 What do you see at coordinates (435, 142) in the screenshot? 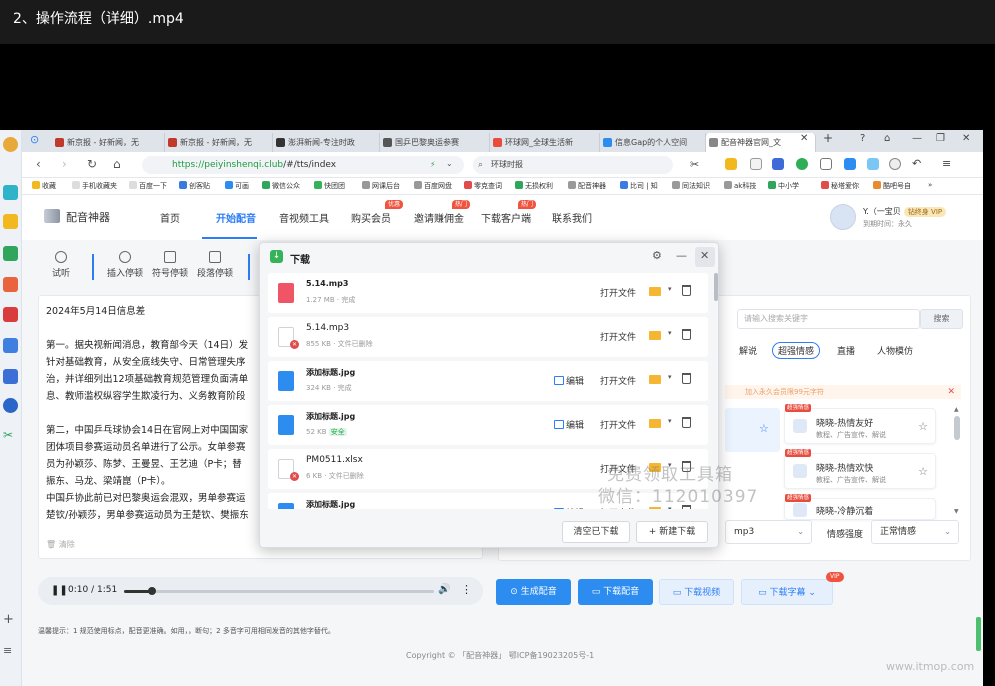
I see `browser-tab: 国乒巴黎奥运参赛` at bounding box center [435, 142].